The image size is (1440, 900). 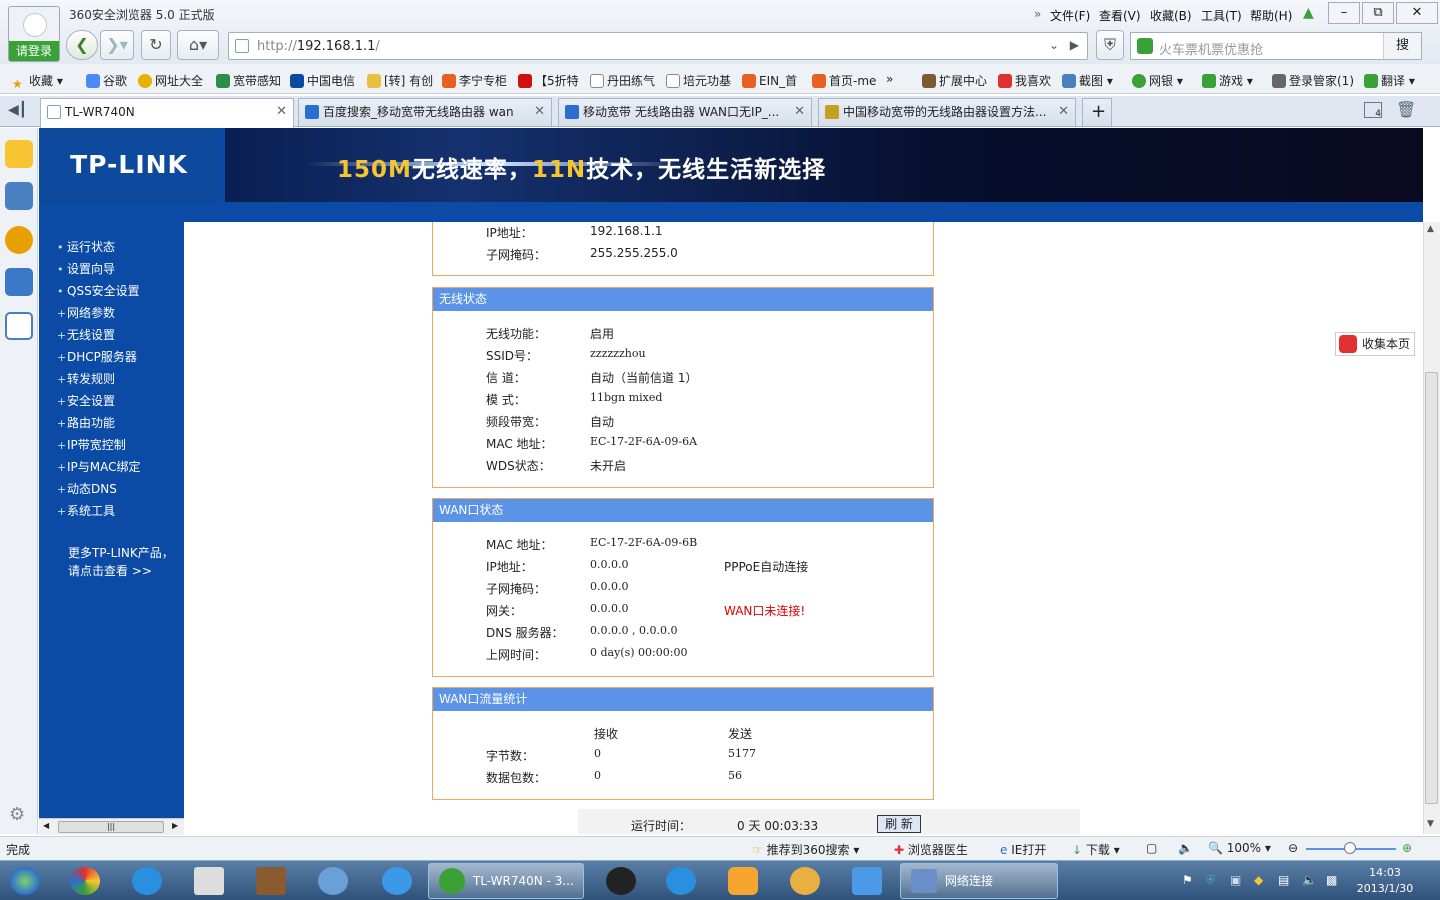 What do you see at coordinates (1239, 848) in the screenshot?
I see `zoom-control: 🔍 100% ▾` at bounding box center [1239, 848].